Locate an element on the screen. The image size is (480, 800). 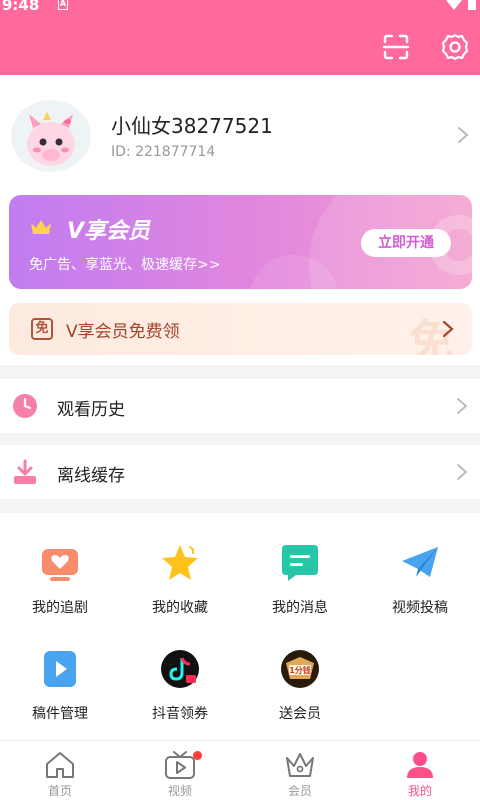
menu-item-offline-cache: 离线缓存 is located at coordinates (240, 472).